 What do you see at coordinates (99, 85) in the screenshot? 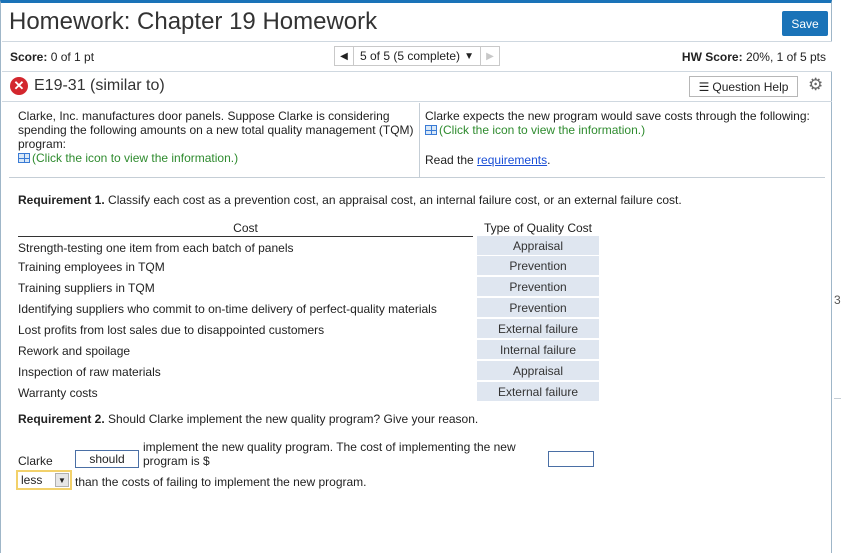
I see `question-id: E19-31 (similar to)` at bounding box center [99, 85].